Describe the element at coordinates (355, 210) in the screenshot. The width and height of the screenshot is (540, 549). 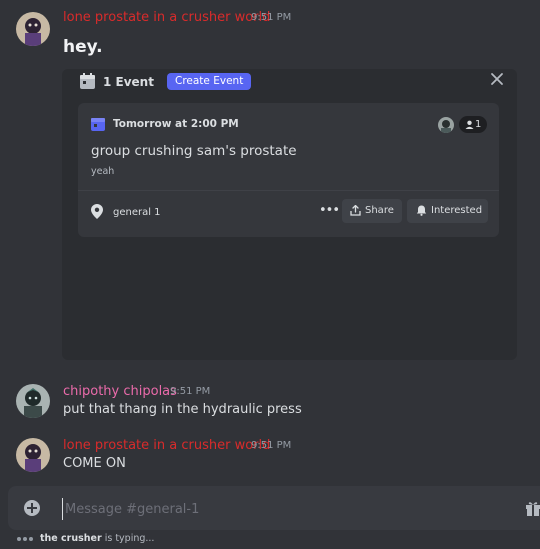
I see `share-icon` at that location.